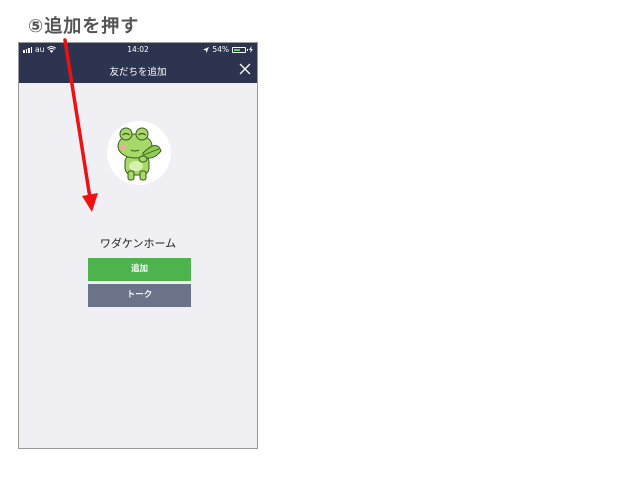 The height and width of the screenshot is (499, 629). Describe the element at coordinates (245, 69) in the screenshot. I see `close-icon` at that location.